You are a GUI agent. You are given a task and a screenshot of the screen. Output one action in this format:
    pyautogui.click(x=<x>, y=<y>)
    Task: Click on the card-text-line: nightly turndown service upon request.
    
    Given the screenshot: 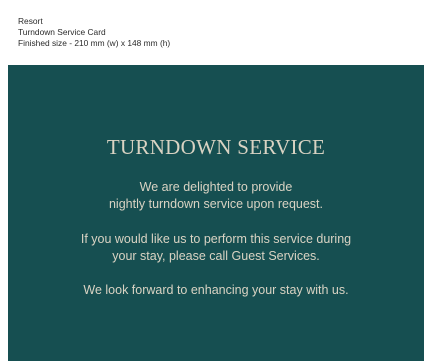 What is the action you would take?
    pyautogui.click(x=215, y=204)
    